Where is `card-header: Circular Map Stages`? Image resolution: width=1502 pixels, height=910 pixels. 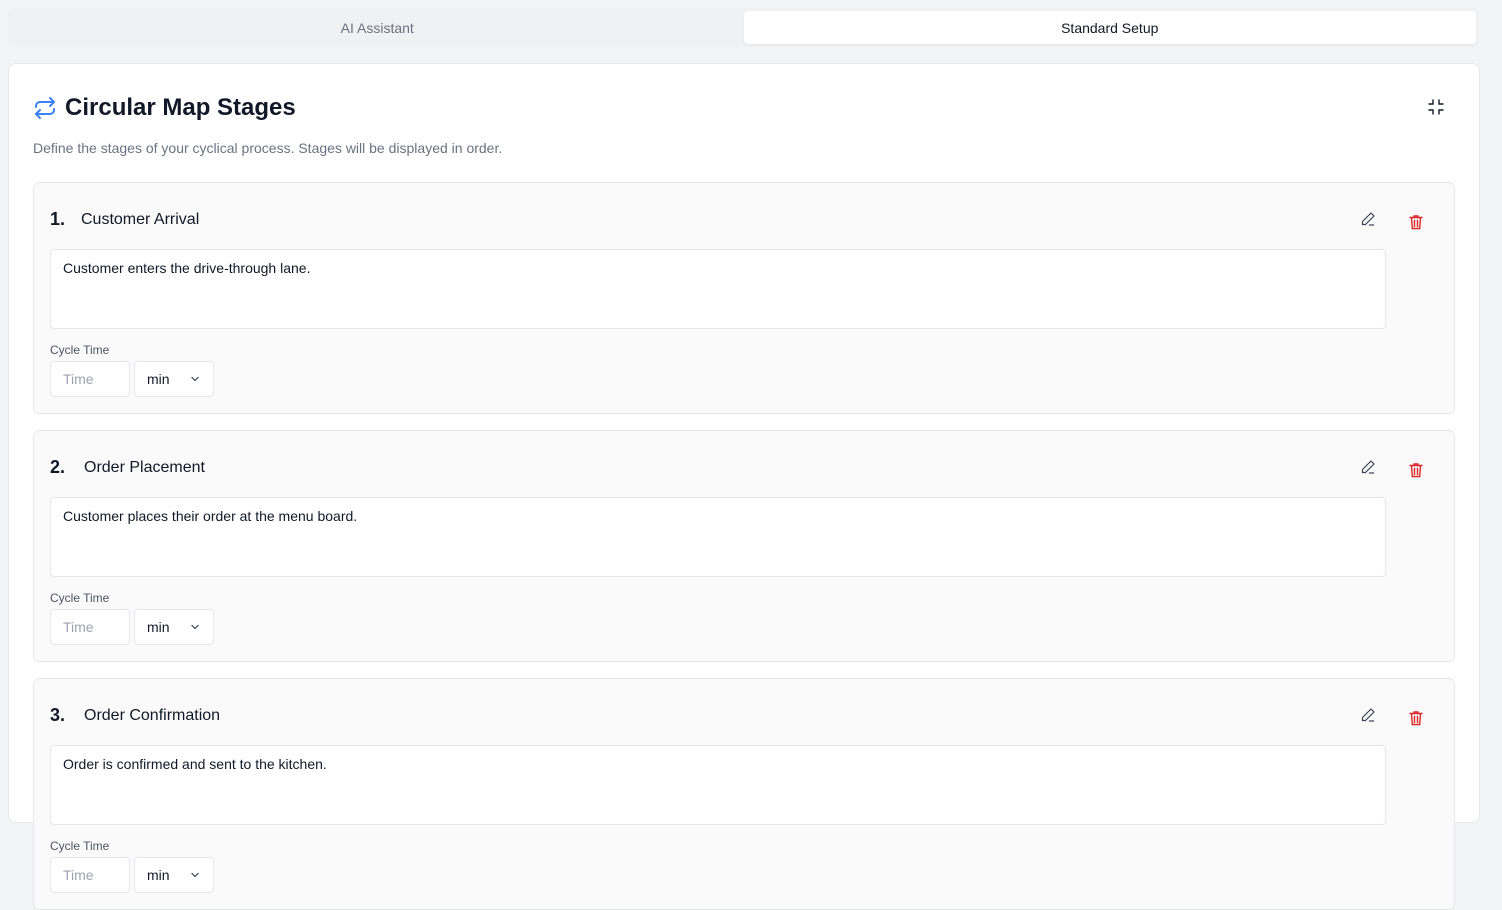
card-header: Circular Map Stages is located at coordinates (164, 108).